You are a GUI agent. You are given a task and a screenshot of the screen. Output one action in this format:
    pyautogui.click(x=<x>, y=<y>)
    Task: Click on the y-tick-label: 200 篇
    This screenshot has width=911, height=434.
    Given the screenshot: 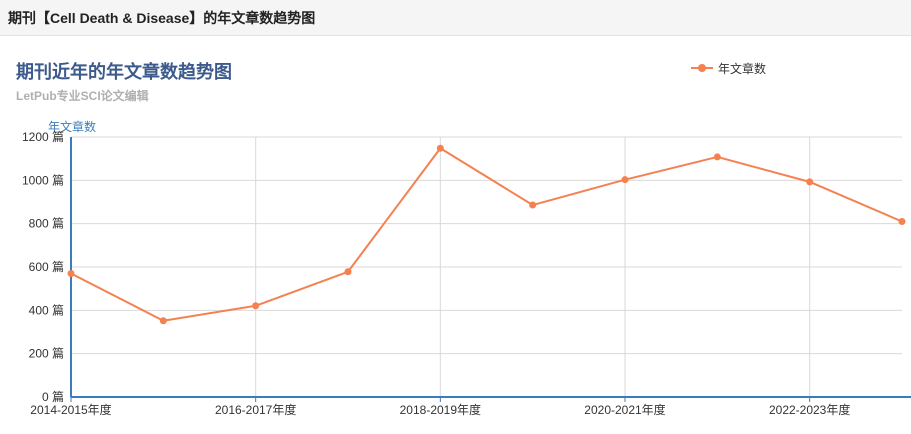 What is the action you would take?
    pyautogui.click(x=46, y=353)
    